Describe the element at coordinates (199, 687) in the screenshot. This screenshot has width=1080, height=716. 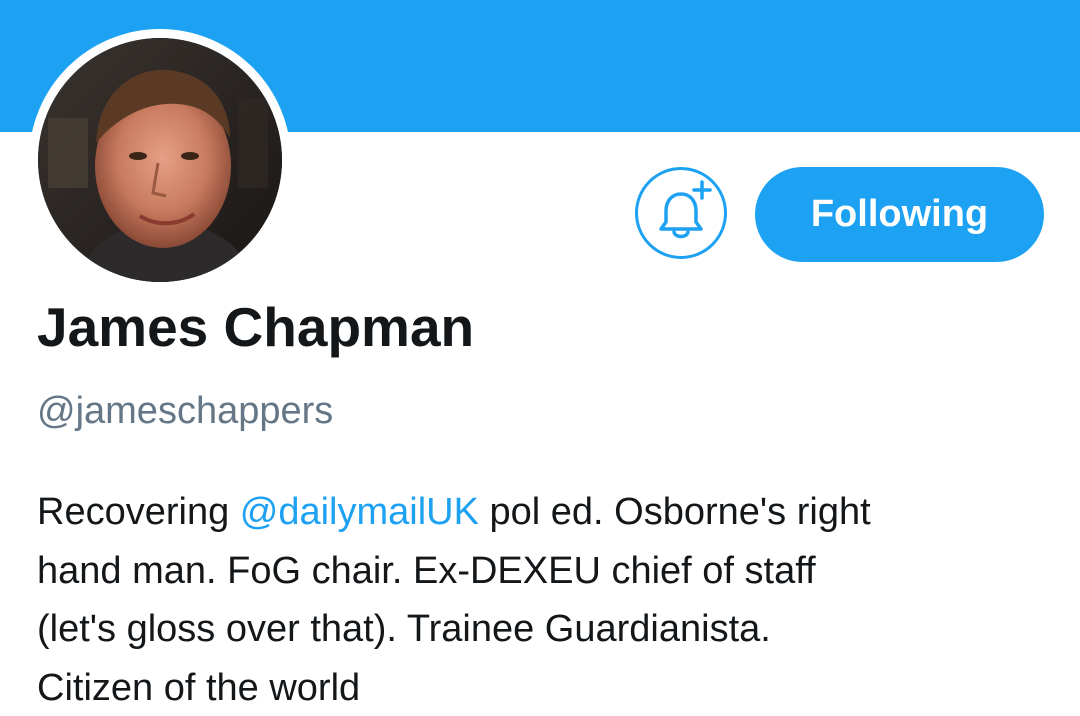
I see `bio-line-4: Citizen of the world` at that location.